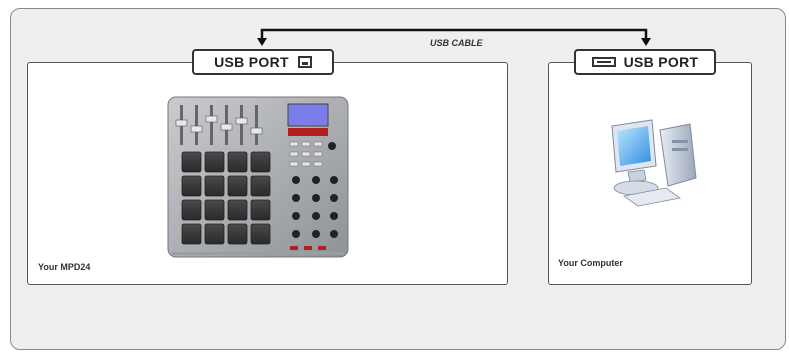 The width and height of the screenshot is (789, 353). Describe the element at coordinates (654, 163) in the screenshot. I see `desktop-computer-icon` at that location.